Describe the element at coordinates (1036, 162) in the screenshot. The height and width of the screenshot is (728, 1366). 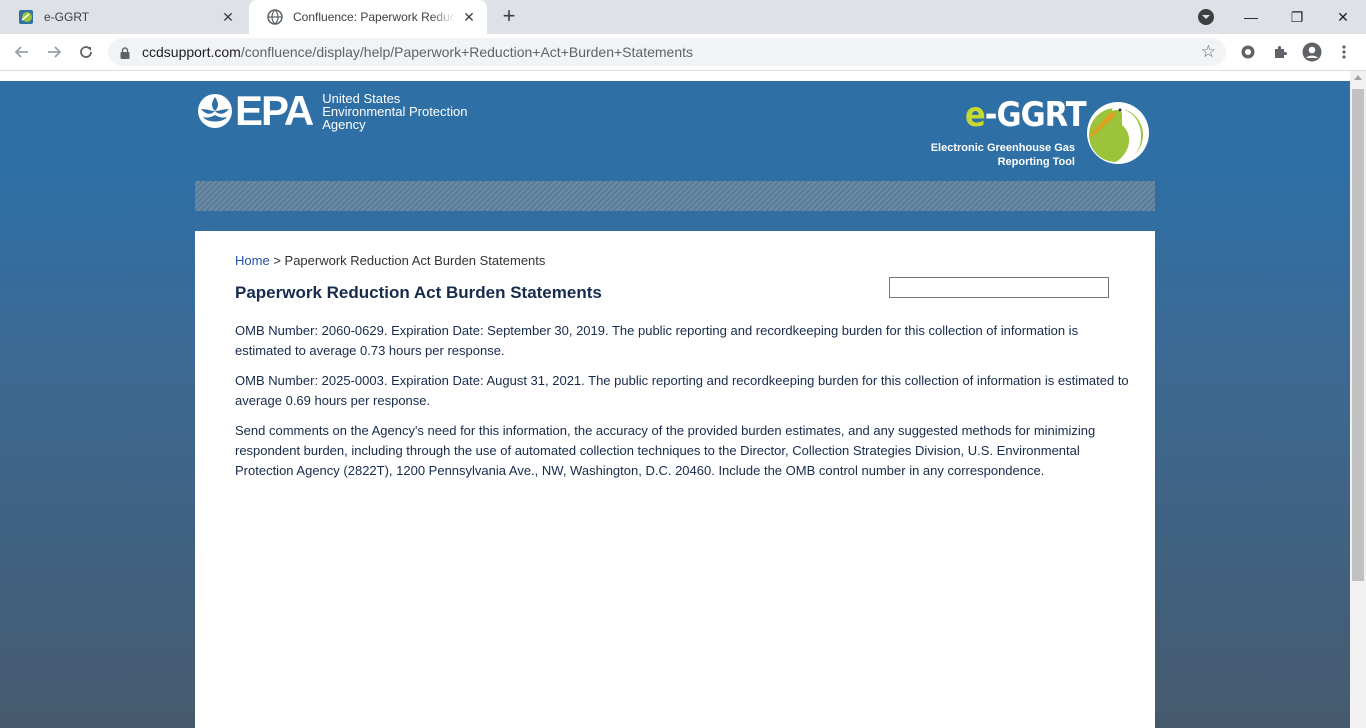
I see `eggrt-line-2: Reporting Tool` at that location.